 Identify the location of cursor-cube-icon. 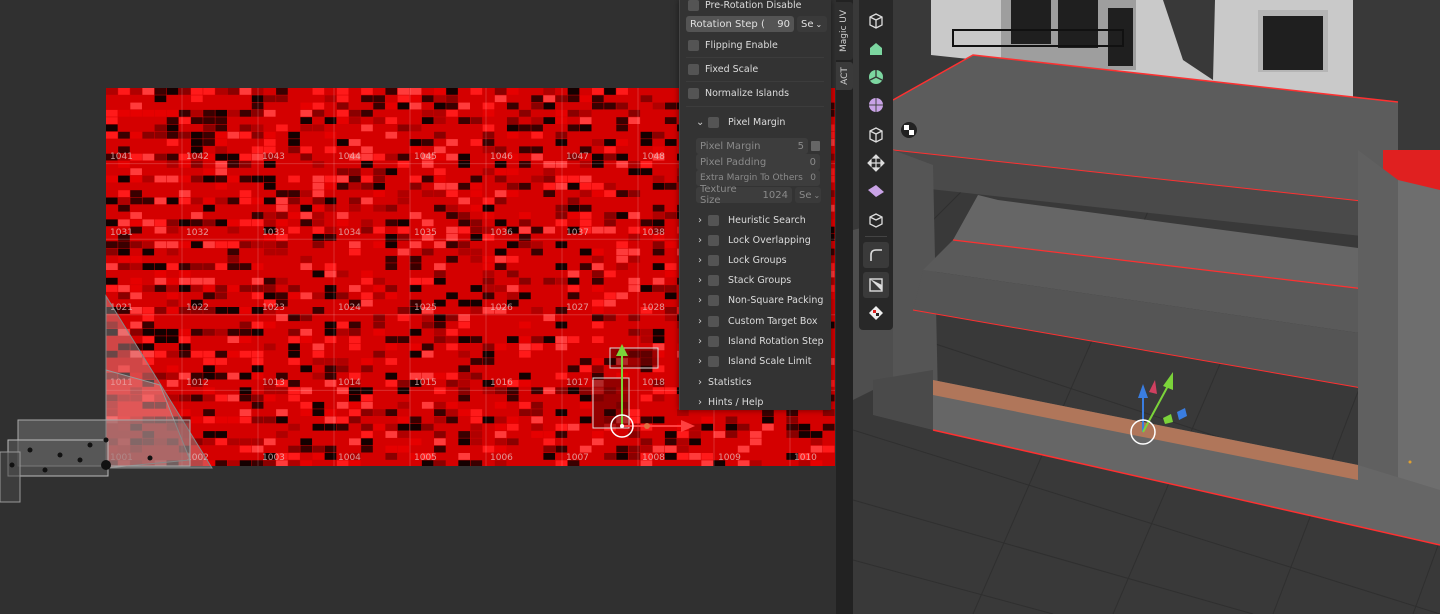
(876, 21).